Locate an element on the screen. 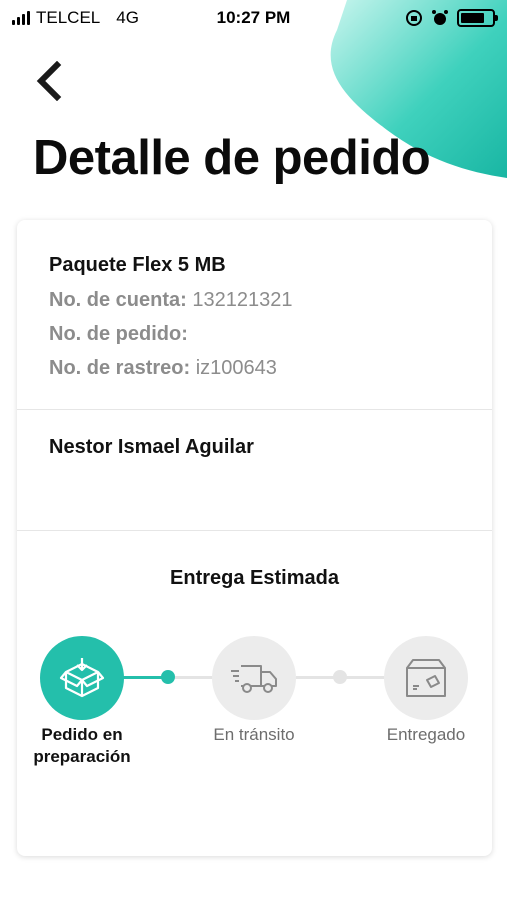  box-icon is located at coordinates (82, 678).